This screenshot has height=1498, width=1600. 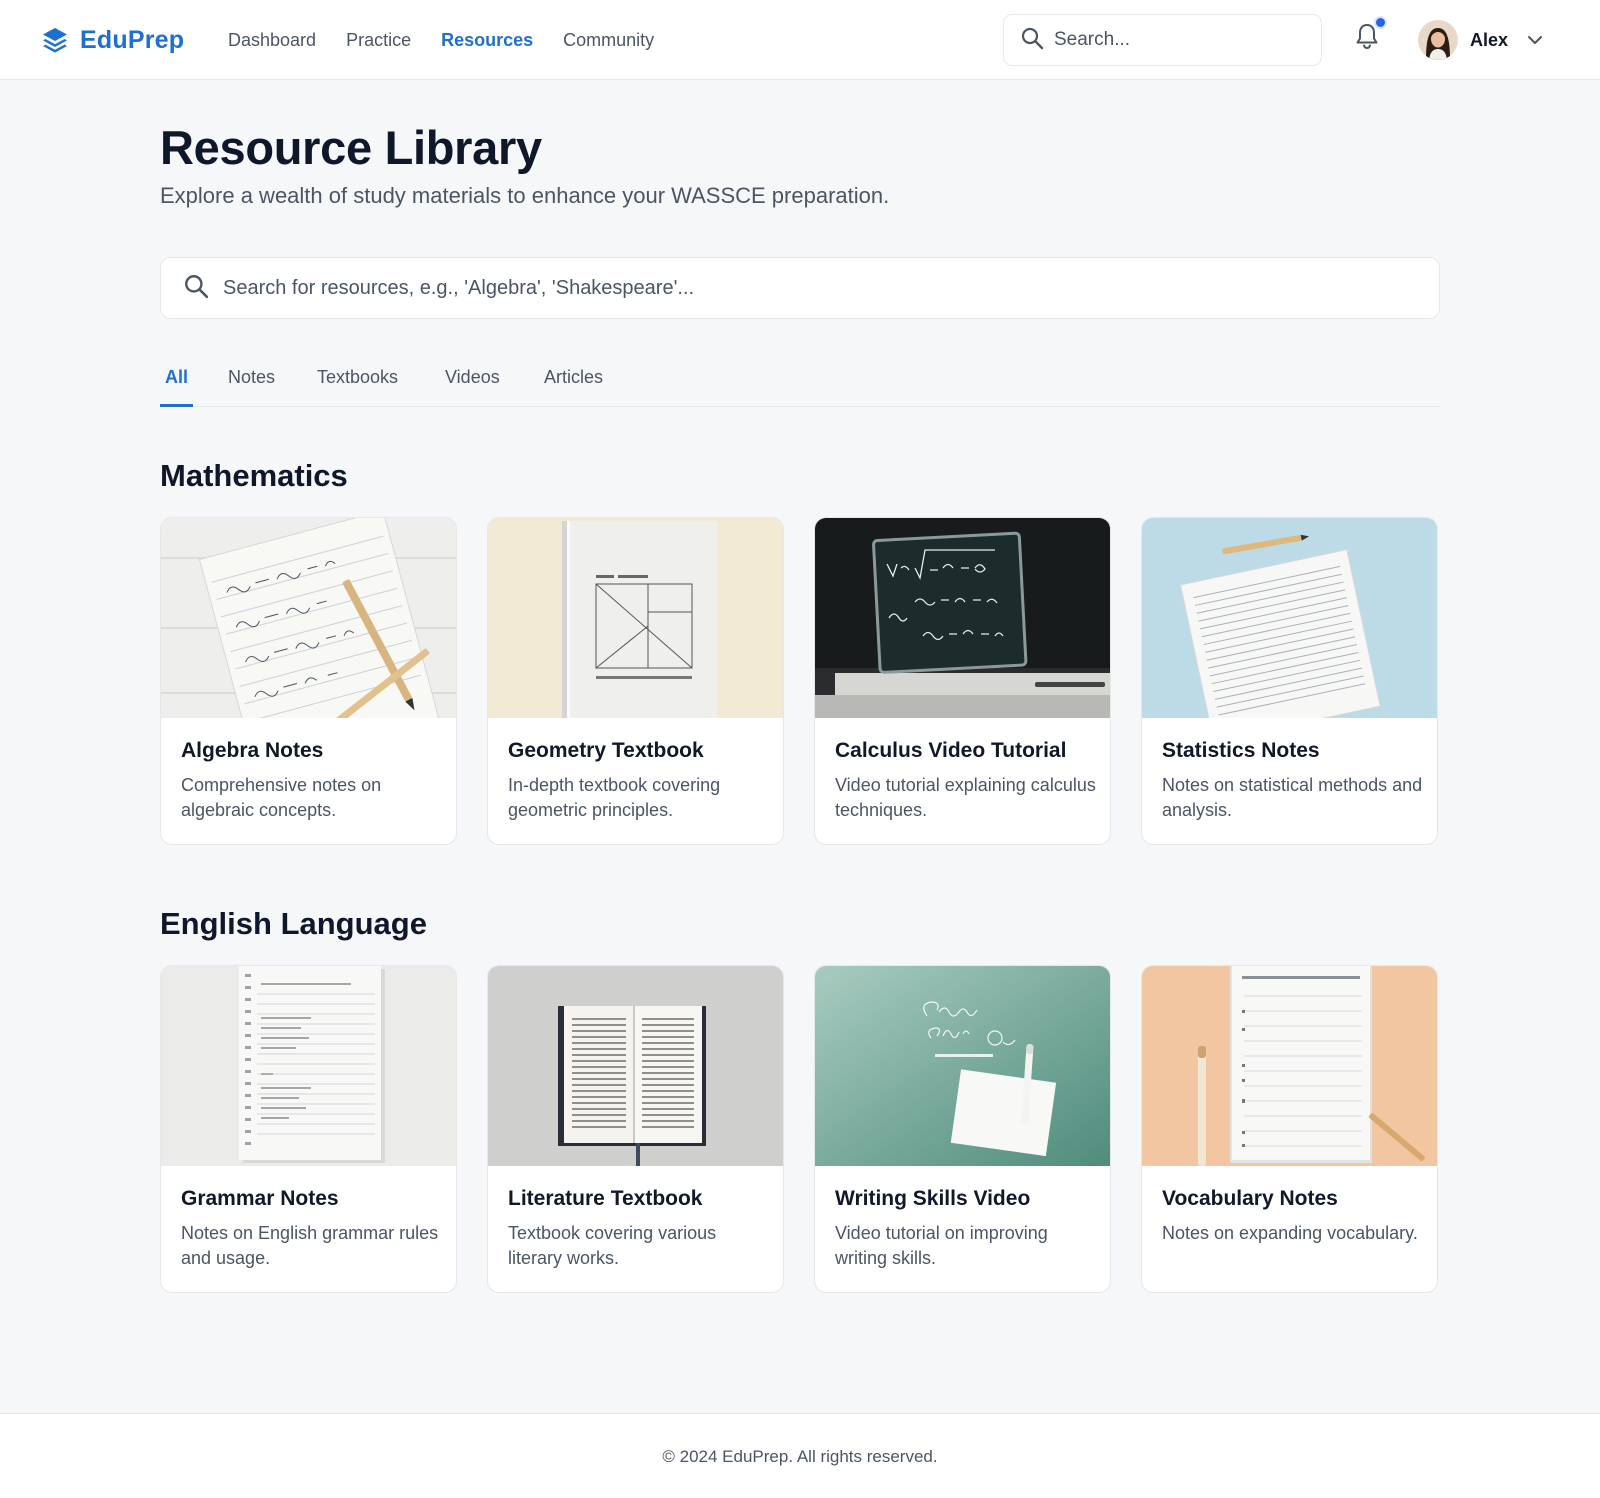 I want to click on resource-type-tabs: All Notes Textbooks Videos Articles, so click(x=800, y=384).